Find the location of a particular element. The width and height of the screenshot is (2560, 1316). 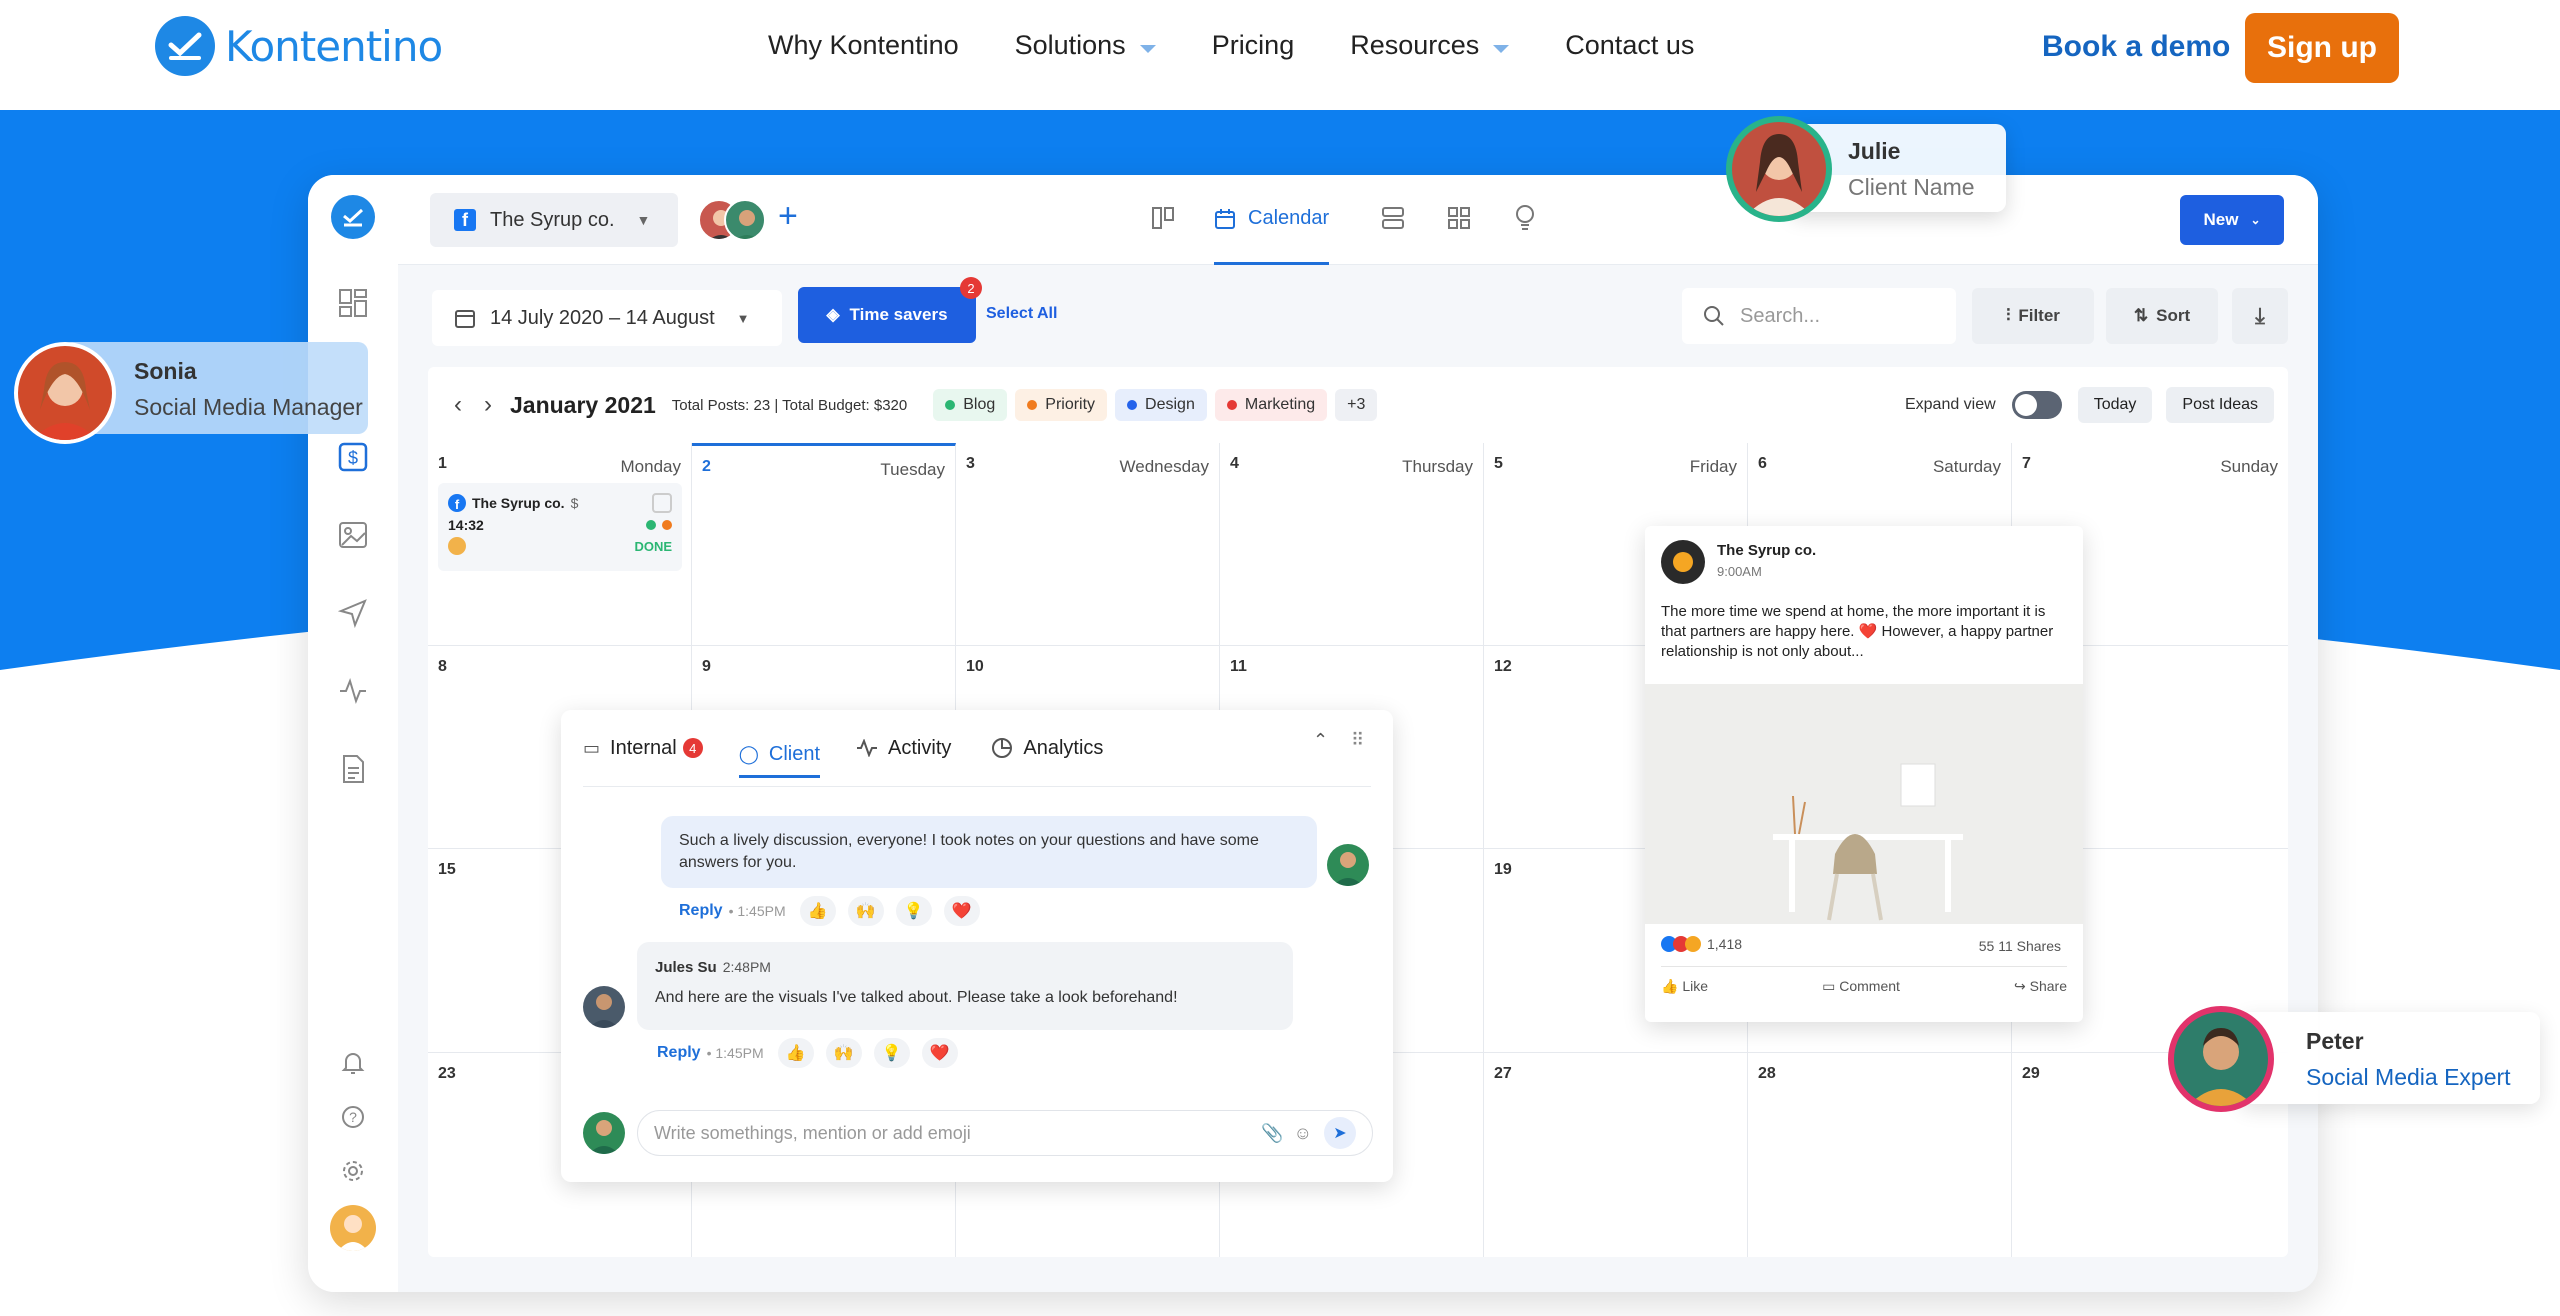

time-savers-badge: 2 is located at coordinates (971, 288).